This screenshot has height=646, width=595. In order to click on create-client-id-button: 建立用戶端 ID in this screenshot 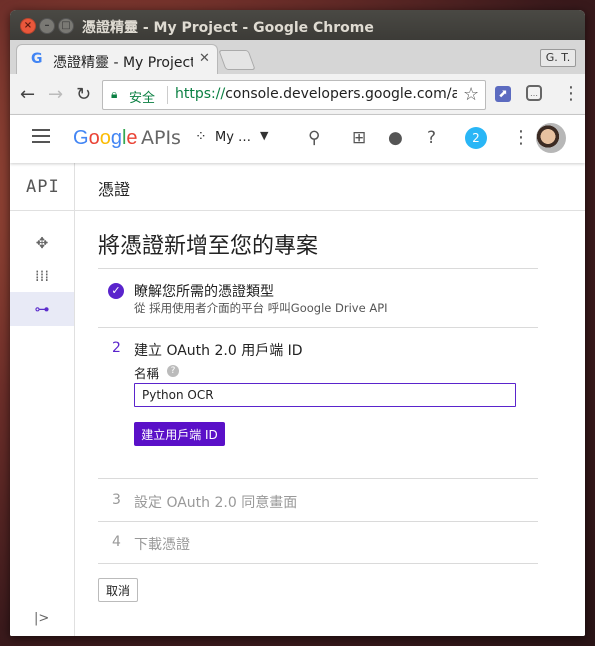, I will do `click(179, 434)`.